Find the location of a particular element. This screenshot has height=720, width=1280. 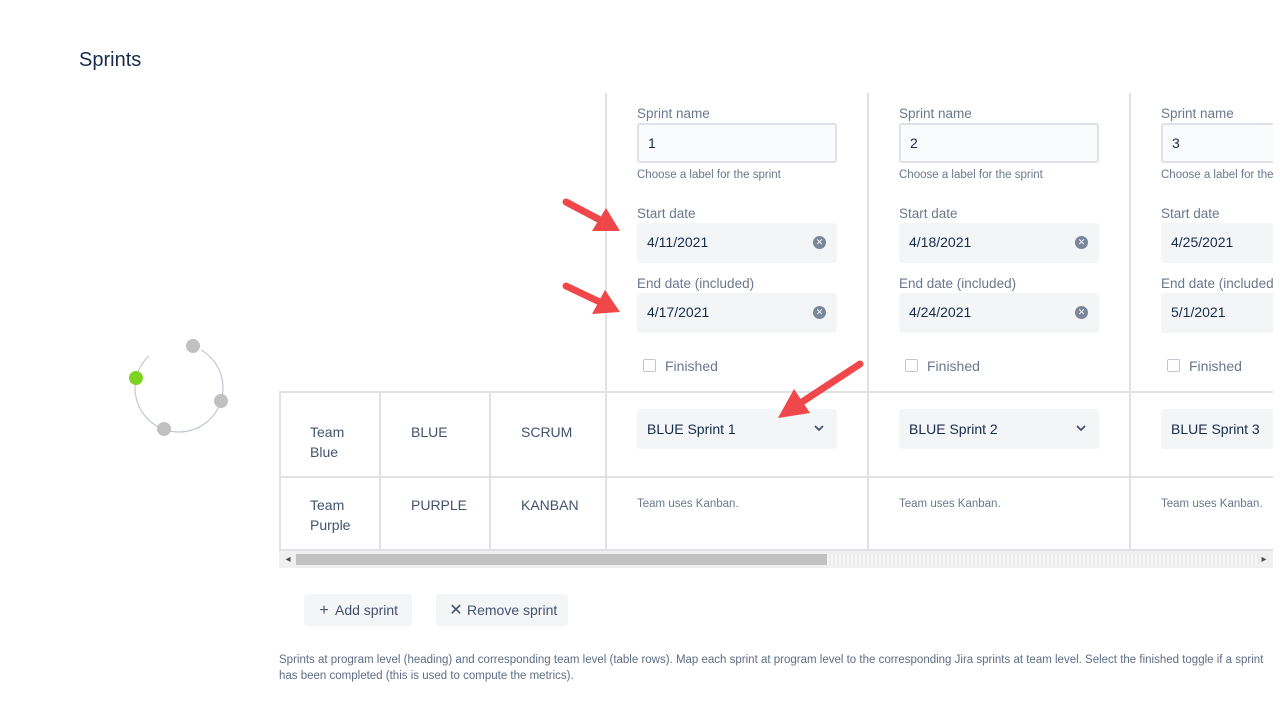

team-method: KANBAN is located at coordinates (550, 505).